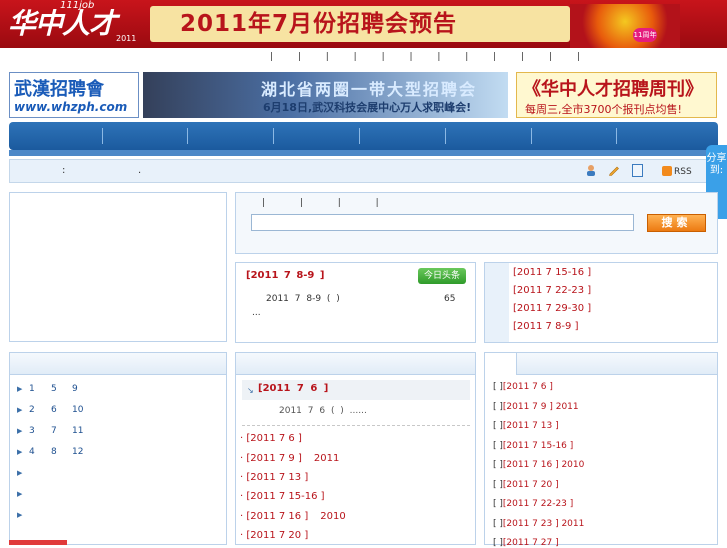 This screenshot has height=548, width=727. Describe the element at coordinates (54, 431) in the screenshot. I see `category-link: 7` at that location.